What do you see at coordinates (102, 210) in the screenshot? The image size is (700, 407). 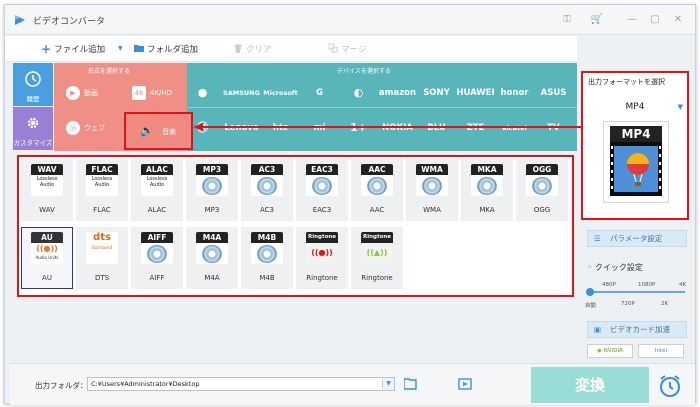 I see `format-name: FLAC` at bounding box center [102, 210].